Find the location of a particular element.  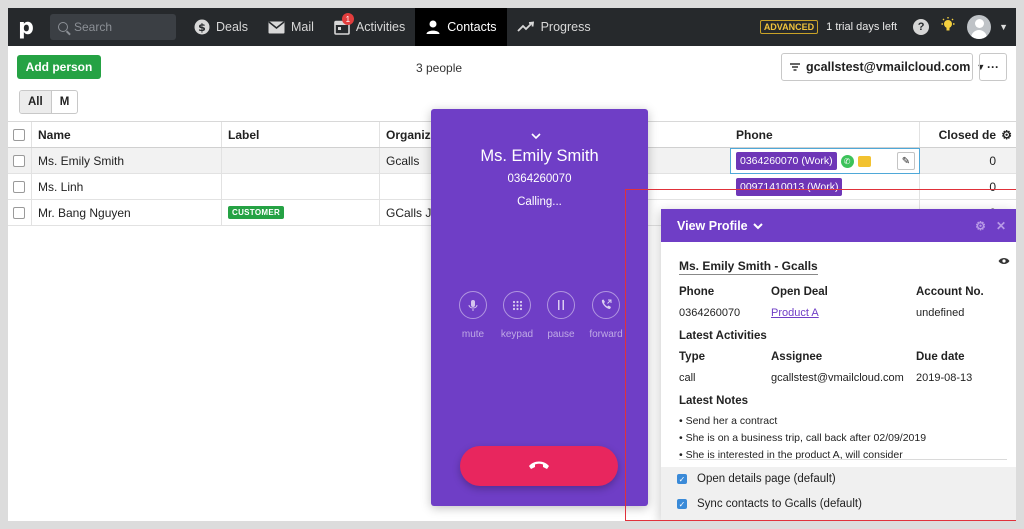

search-icon is located at coordinates (63, 27).